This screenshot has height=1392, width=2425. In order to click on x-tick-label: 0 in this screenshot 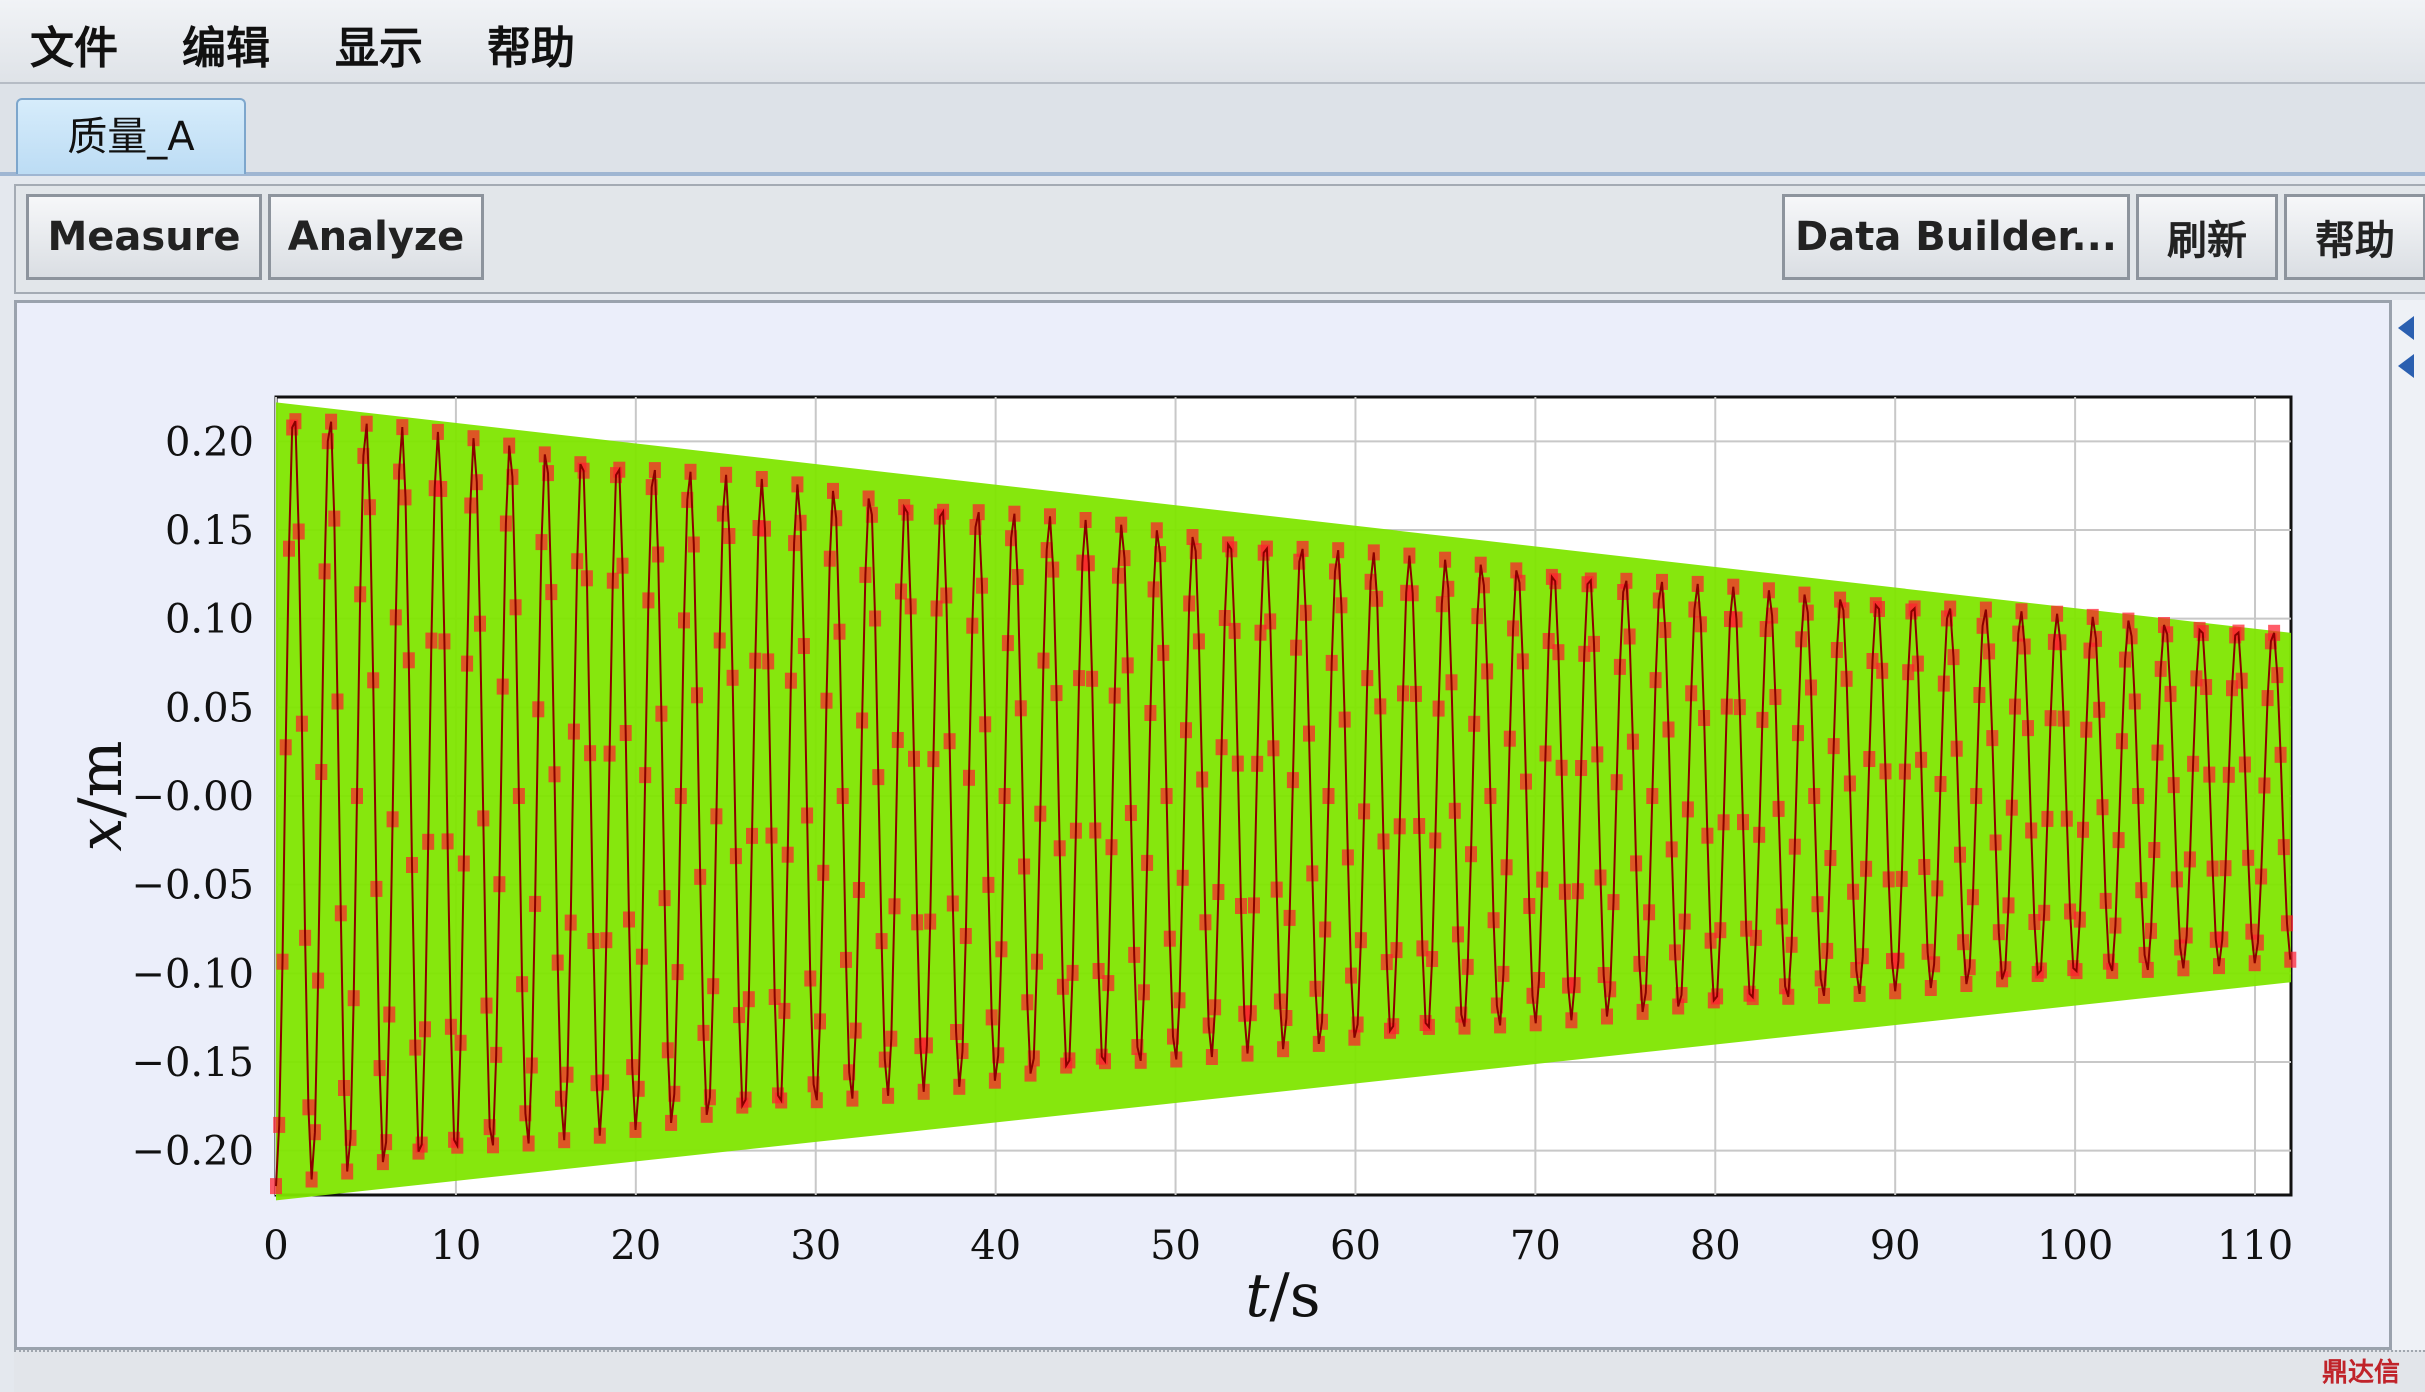, I will do `click(275, 1246)`.